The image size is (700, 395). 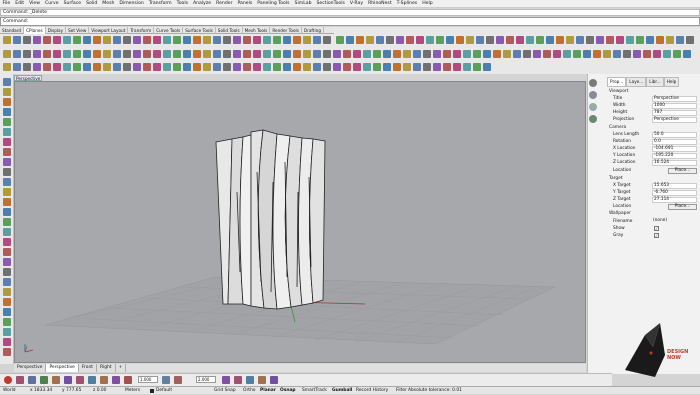 What do you see at coordinates (380, 4) in the screenshot?
I see `menu-item: RhinoNest` at bounding box center [380, 4].